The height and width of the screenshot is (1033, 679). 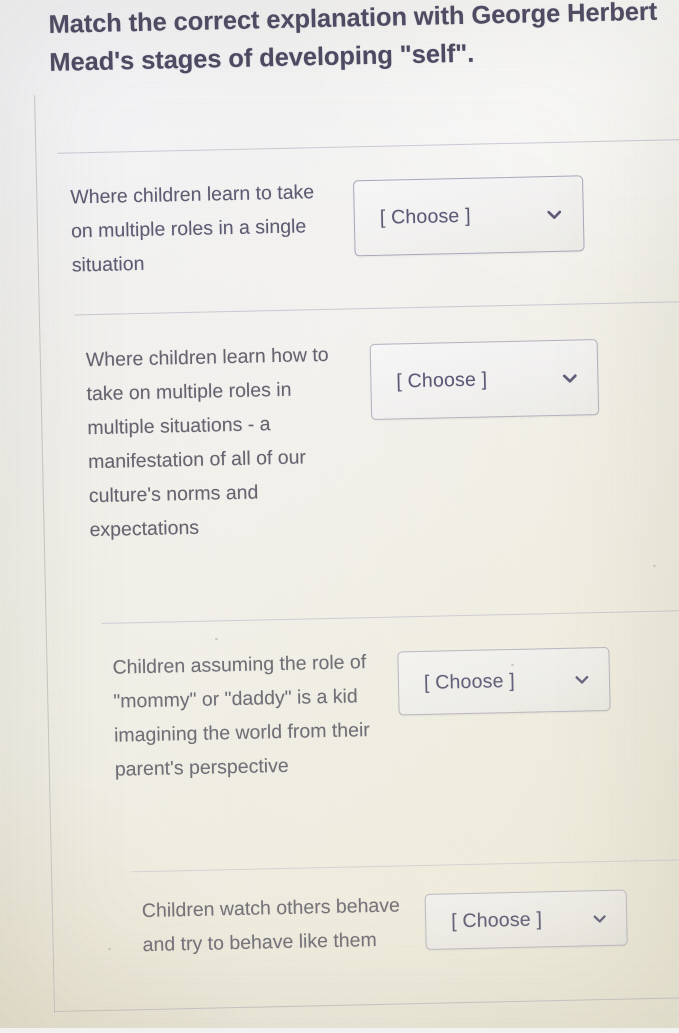 I want to click on match-row-2-select: [ Choose ], so click(x=484, y=380).